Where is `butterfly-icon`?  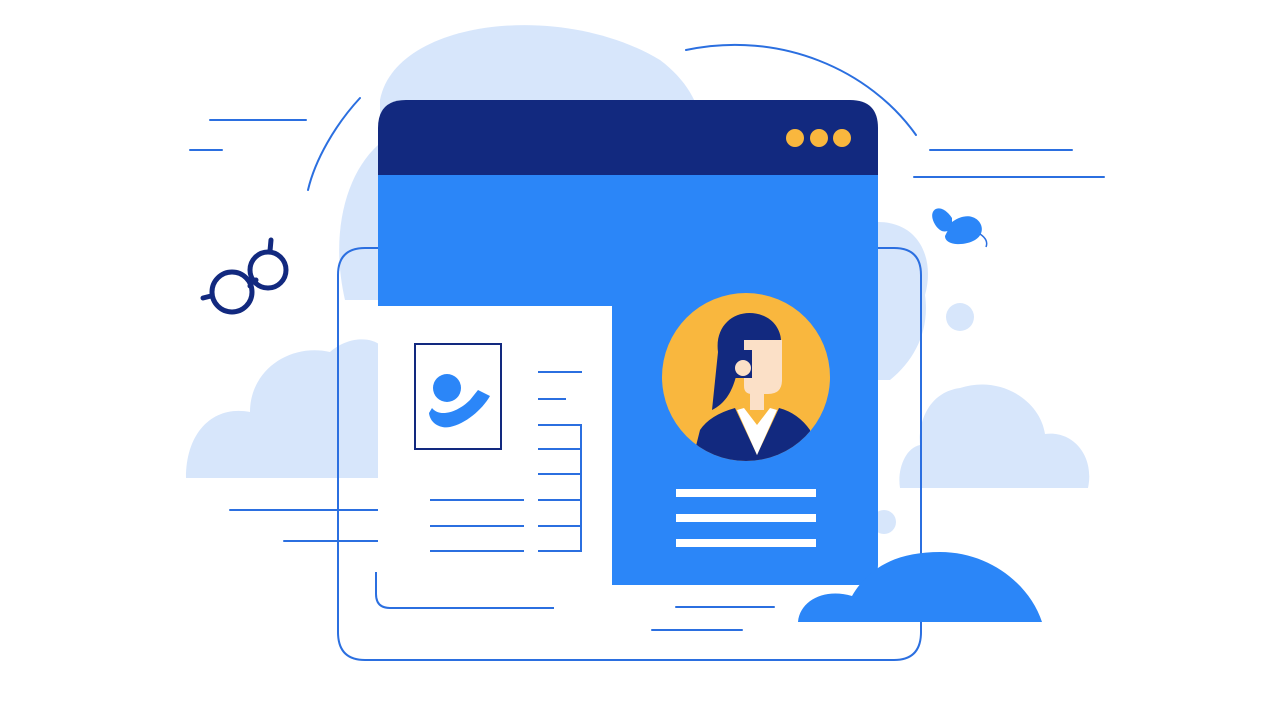 butterfly-icon is located at coordinates (960, 228).